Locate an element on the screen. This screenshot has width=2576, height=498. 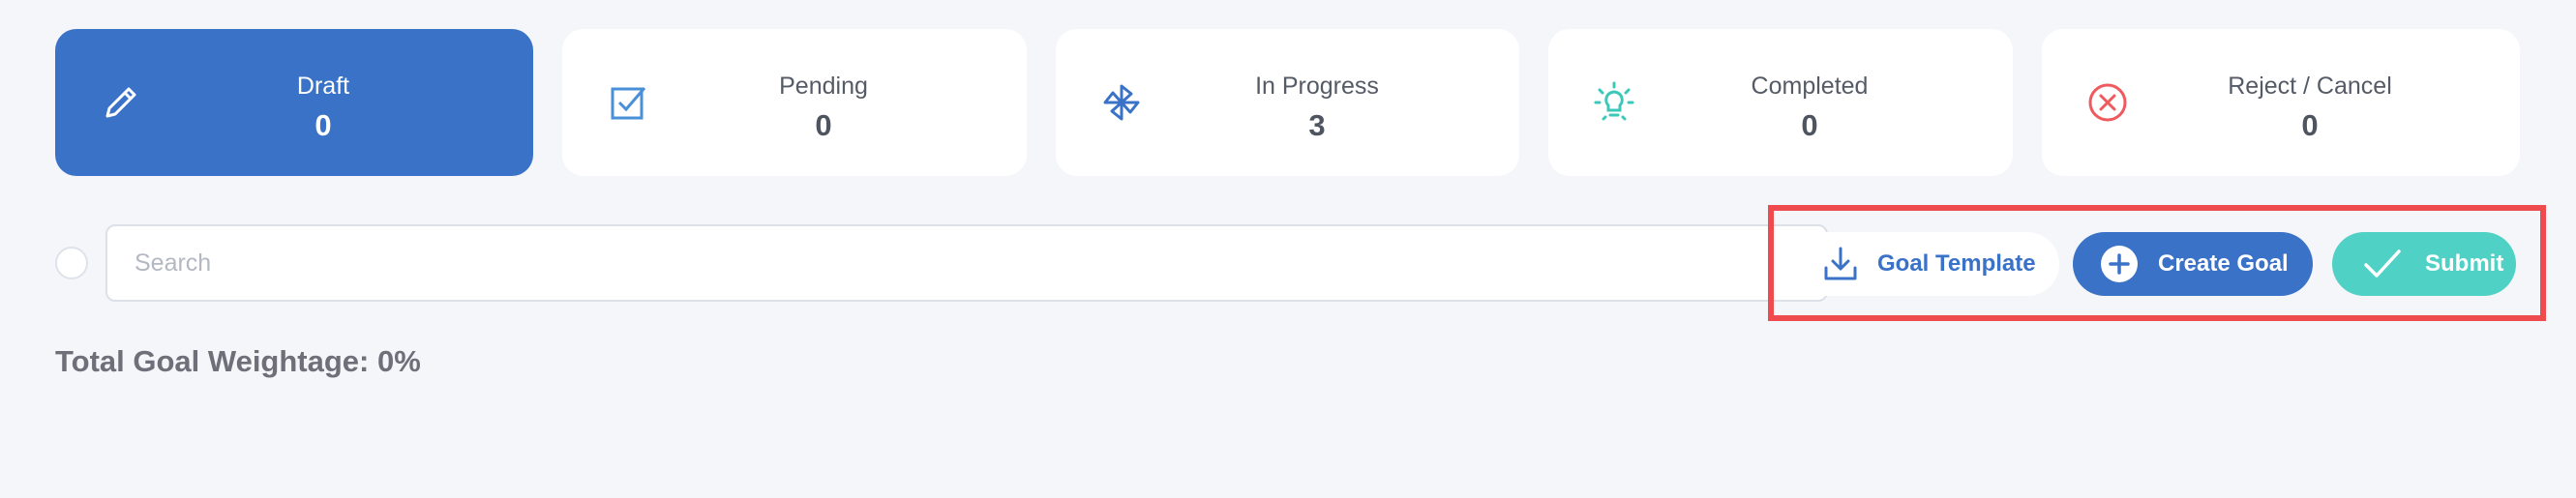
create-goal-button: Create Goal is located at coordinates (2193, 264).